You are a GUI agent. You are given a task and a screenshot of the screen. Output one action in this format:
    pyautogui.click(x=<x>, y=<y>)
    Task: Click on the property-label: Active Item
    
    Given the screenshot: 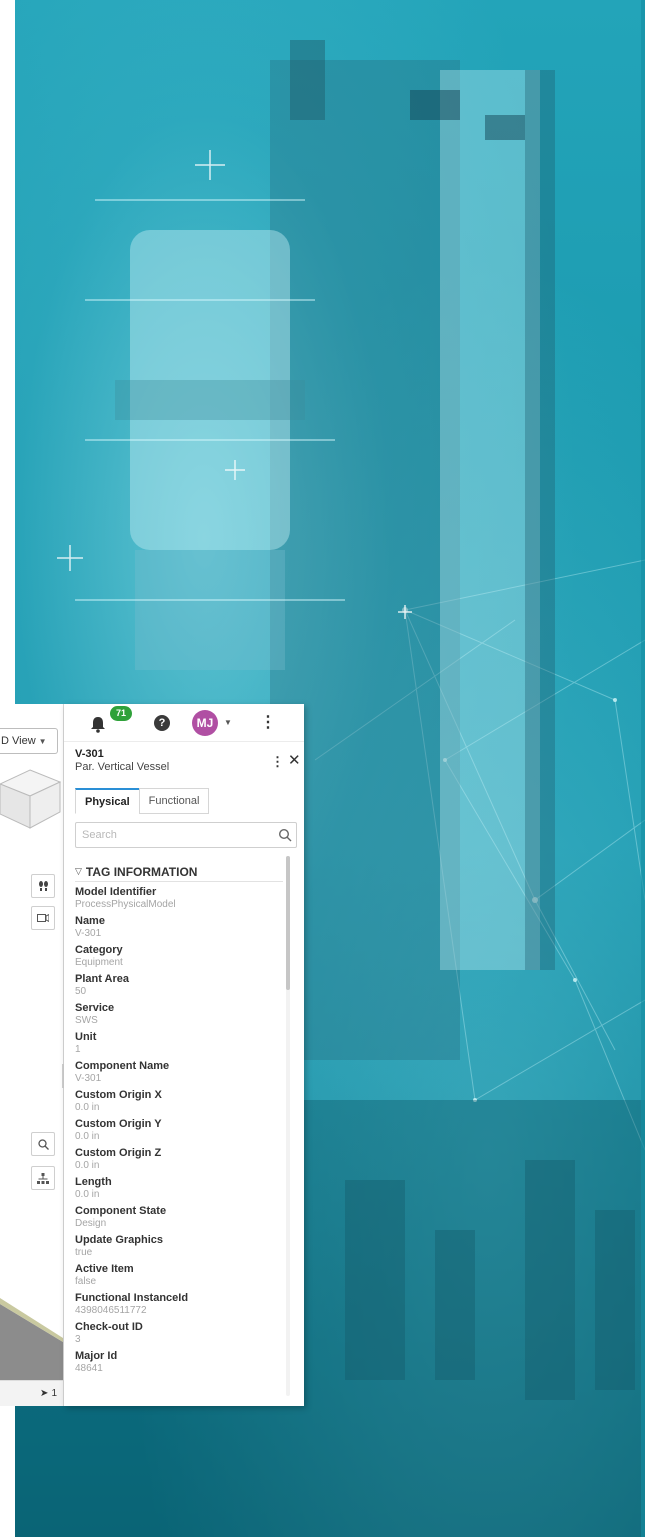 What is the action you would take?
    pyautogui.click(x=104, y=1269)
    